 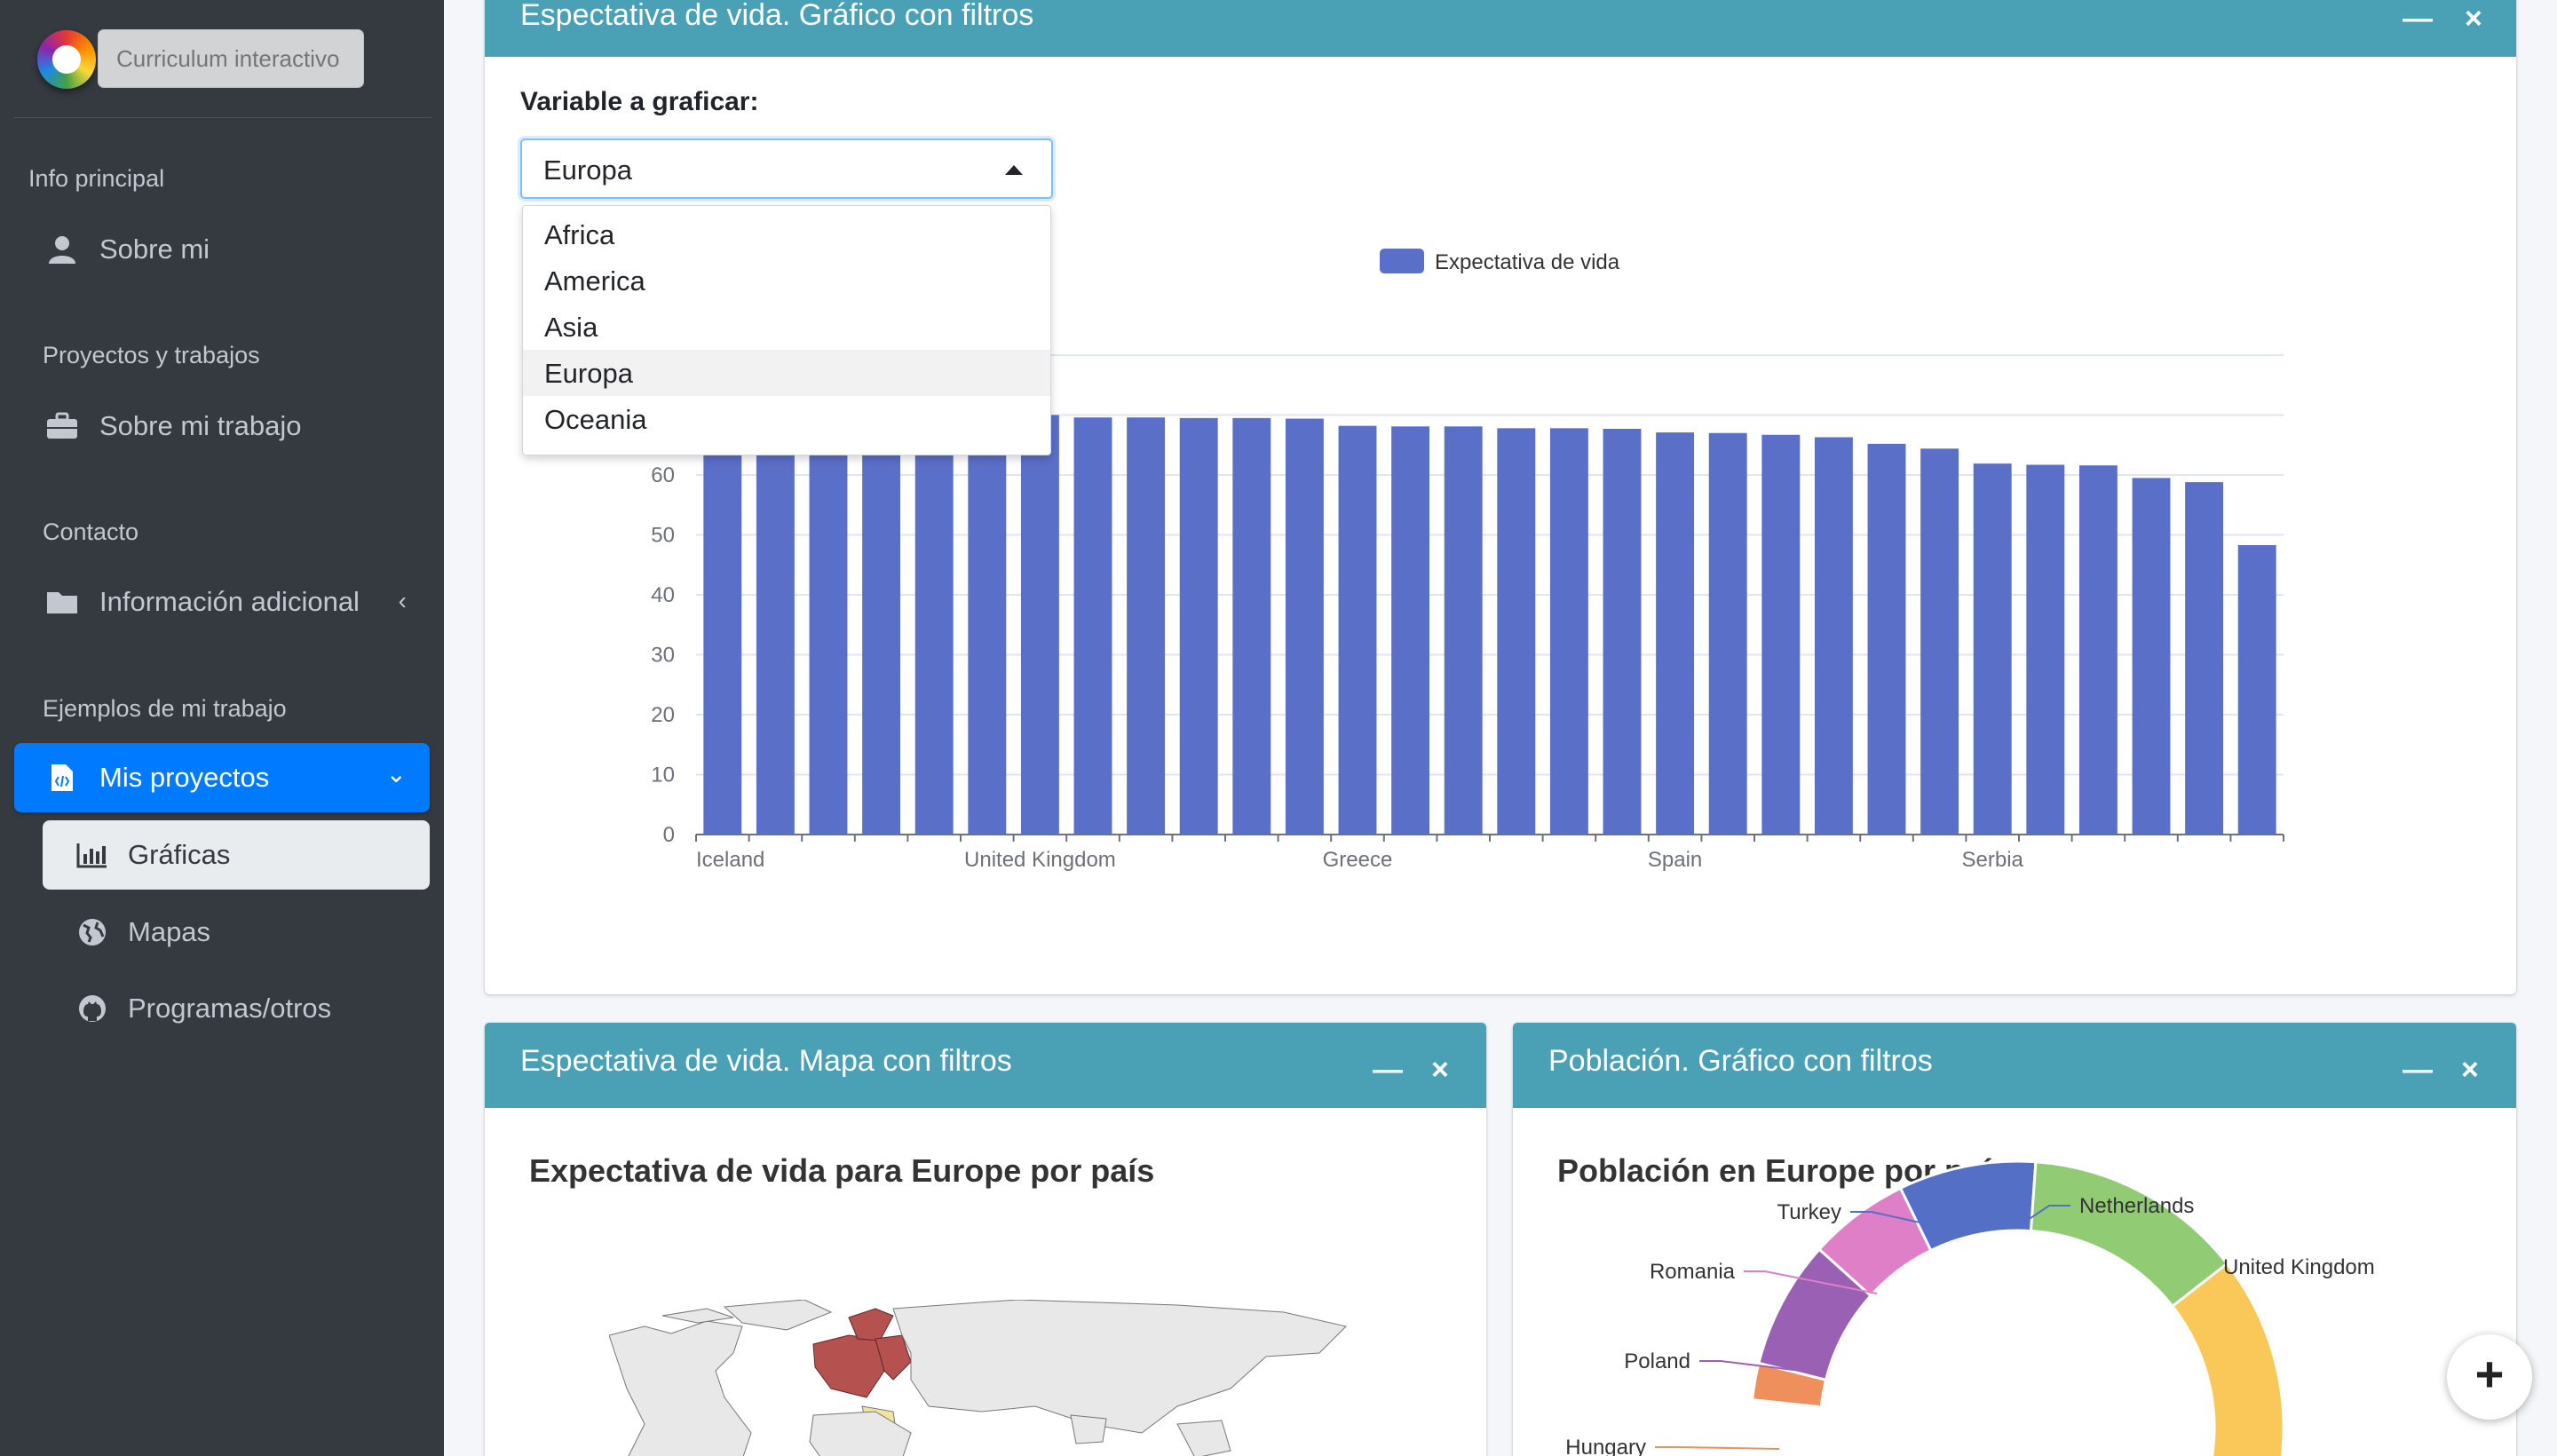 I want to click on donut-label: Turkey, so click(x=1809, y=1212).